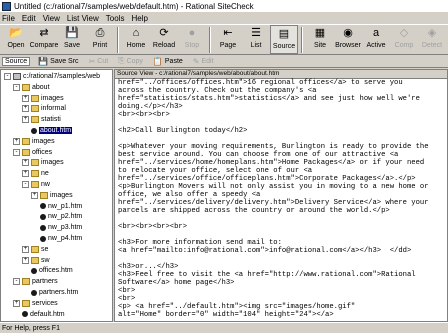  What do you see at coordinates (376, 39) in the screenshot?
I see `active-button: a Active` at bounding box center [376, 39].